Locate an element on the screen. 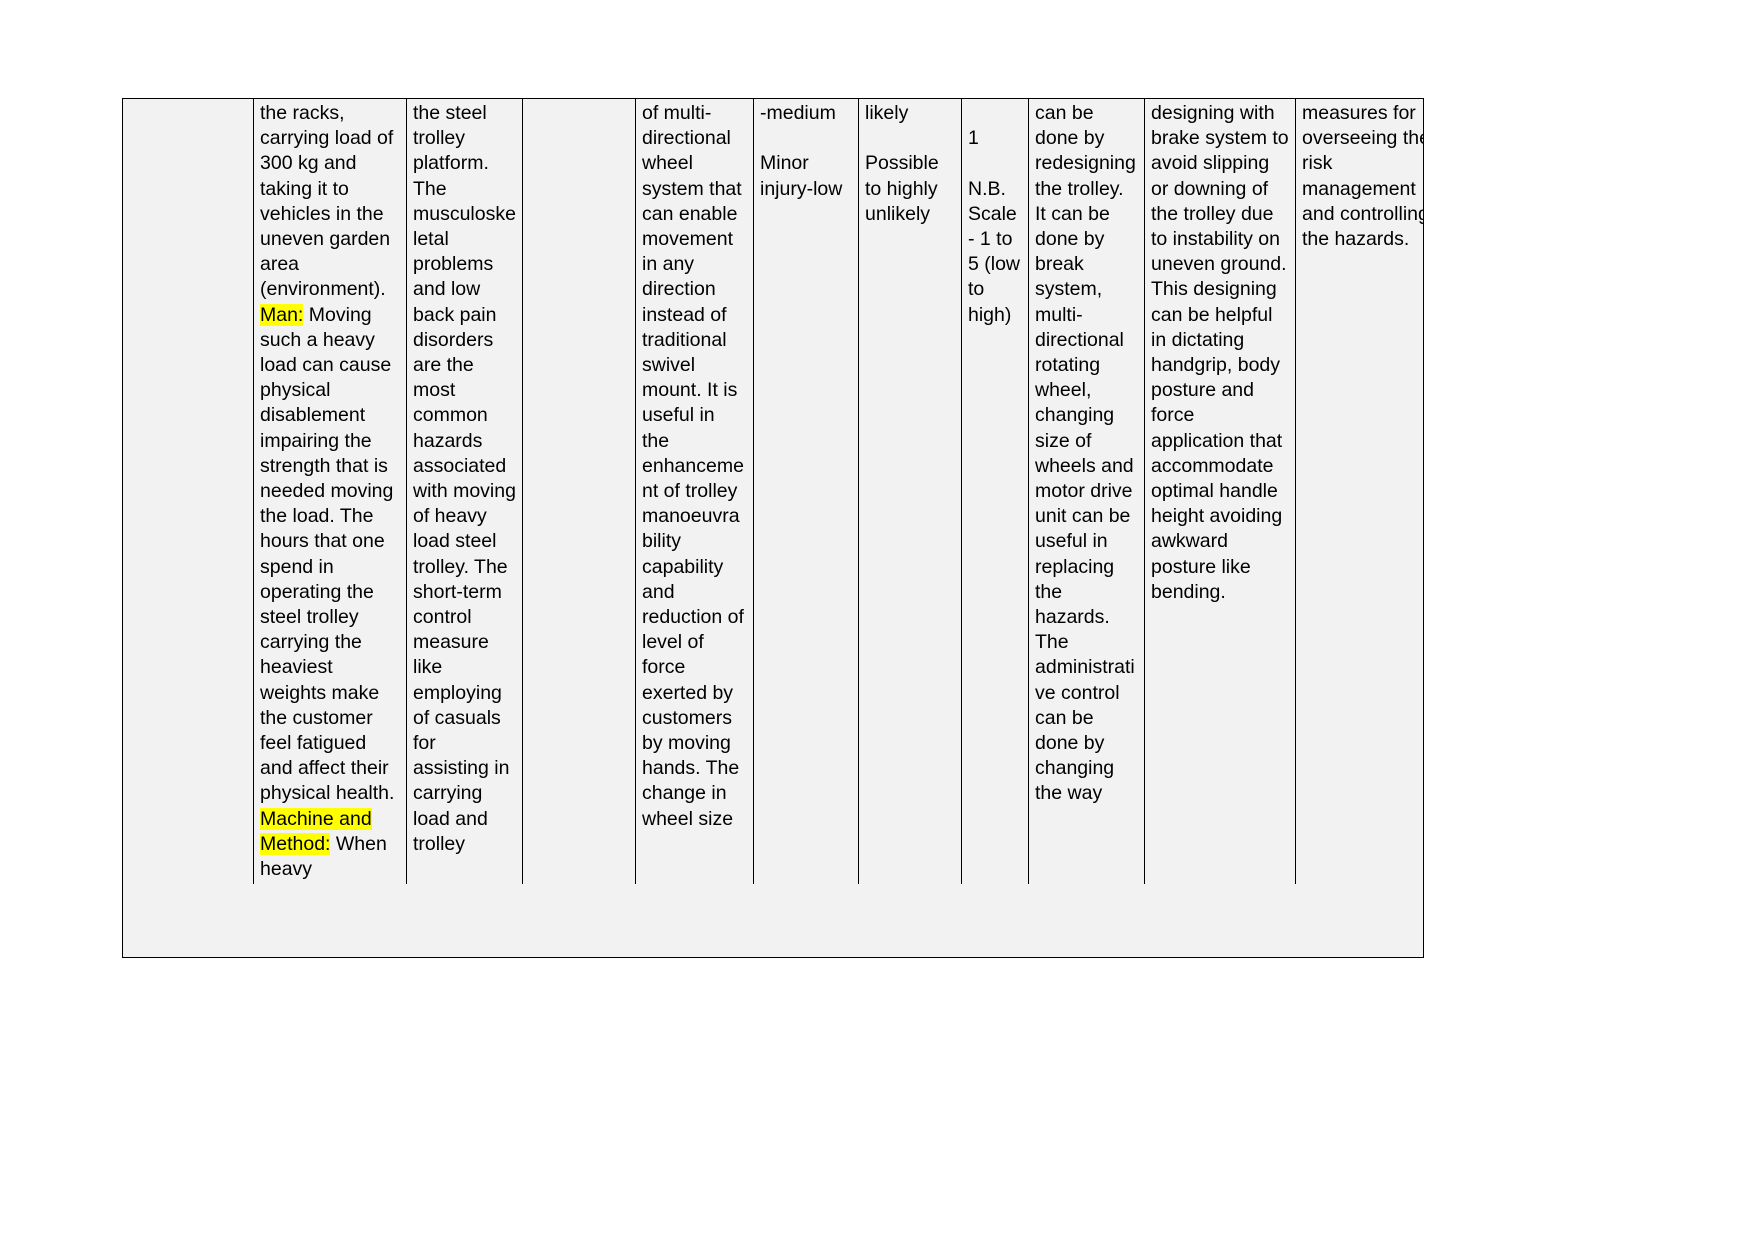 This screenshot has height=1241, width=1754. rating-spacer is located at coordinates (995, 163).